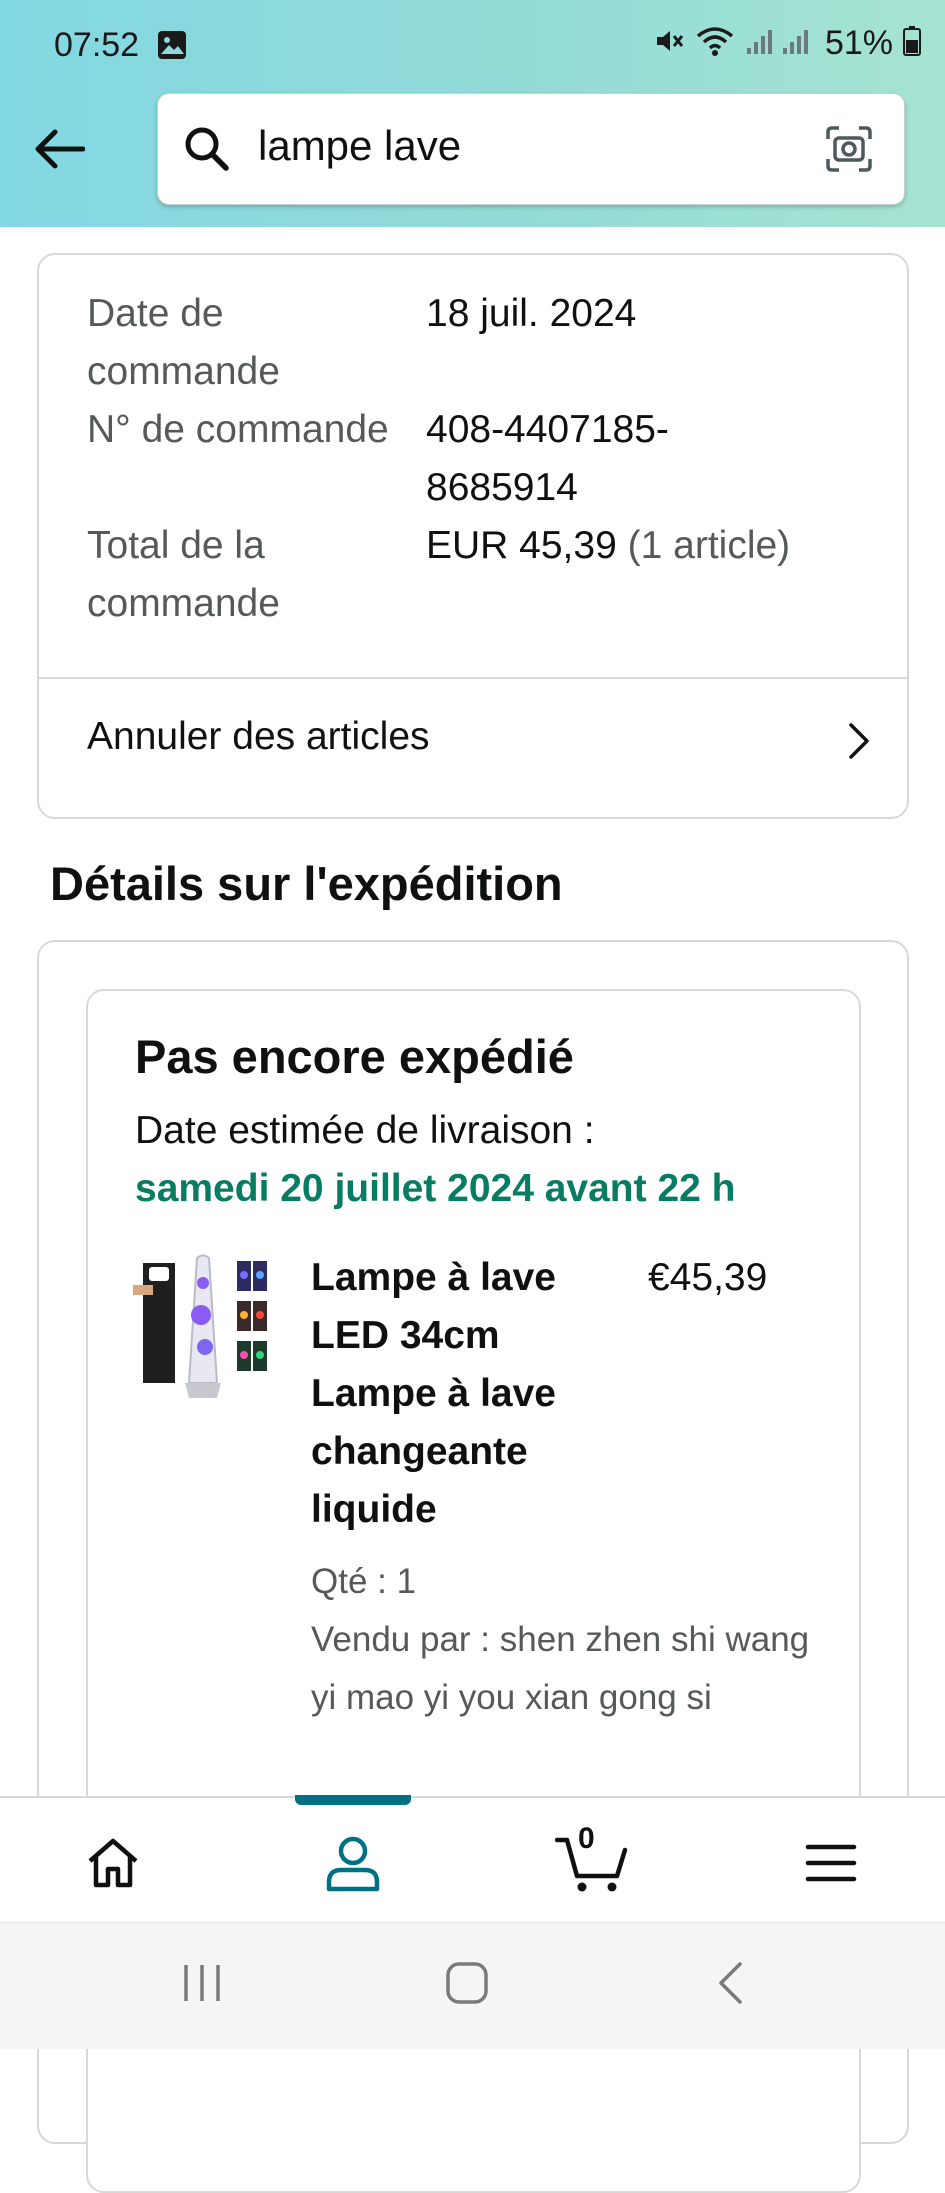 The width and height of the screenshot is (945, 2193). I want to click on account-icon, so click(353, 1863).